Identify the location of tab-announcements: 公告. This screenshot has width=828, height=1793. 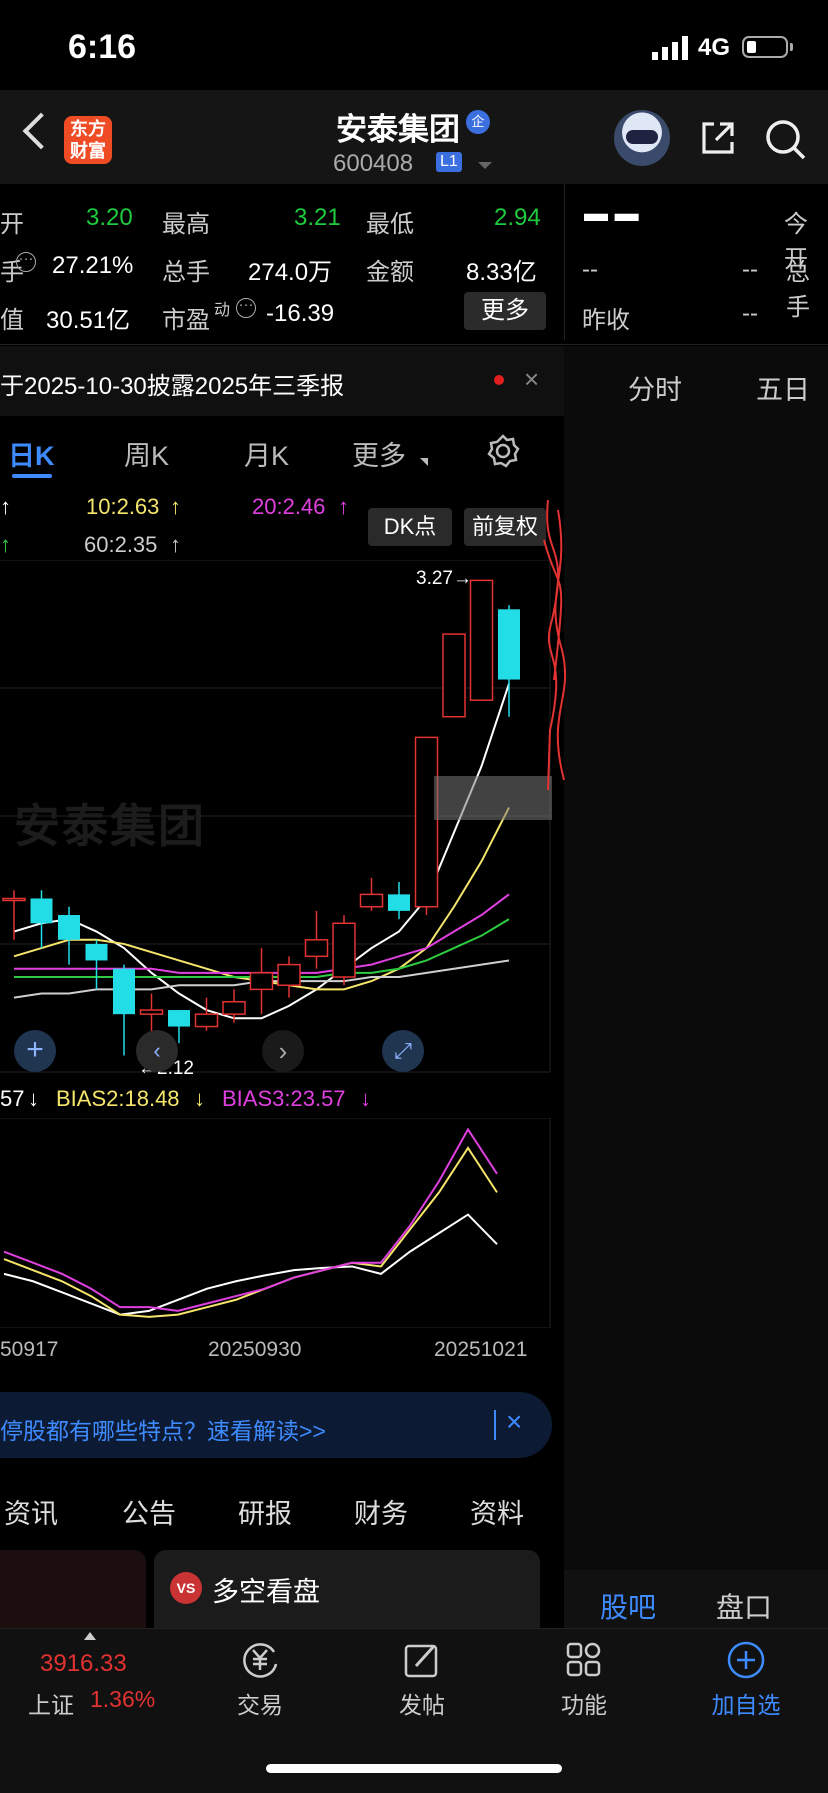
(149, 1511).